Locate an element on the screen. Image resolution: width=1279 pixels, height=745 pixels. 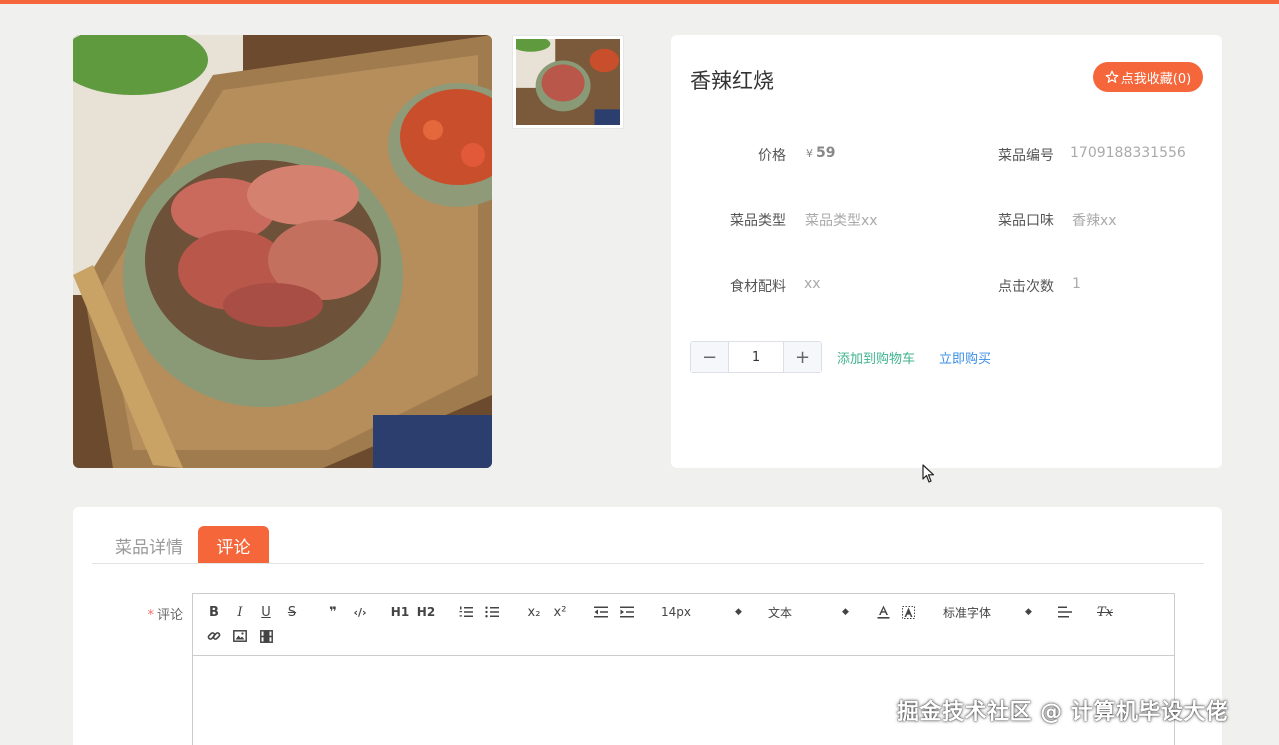
align-icon is located at coordinates (1065, 612).